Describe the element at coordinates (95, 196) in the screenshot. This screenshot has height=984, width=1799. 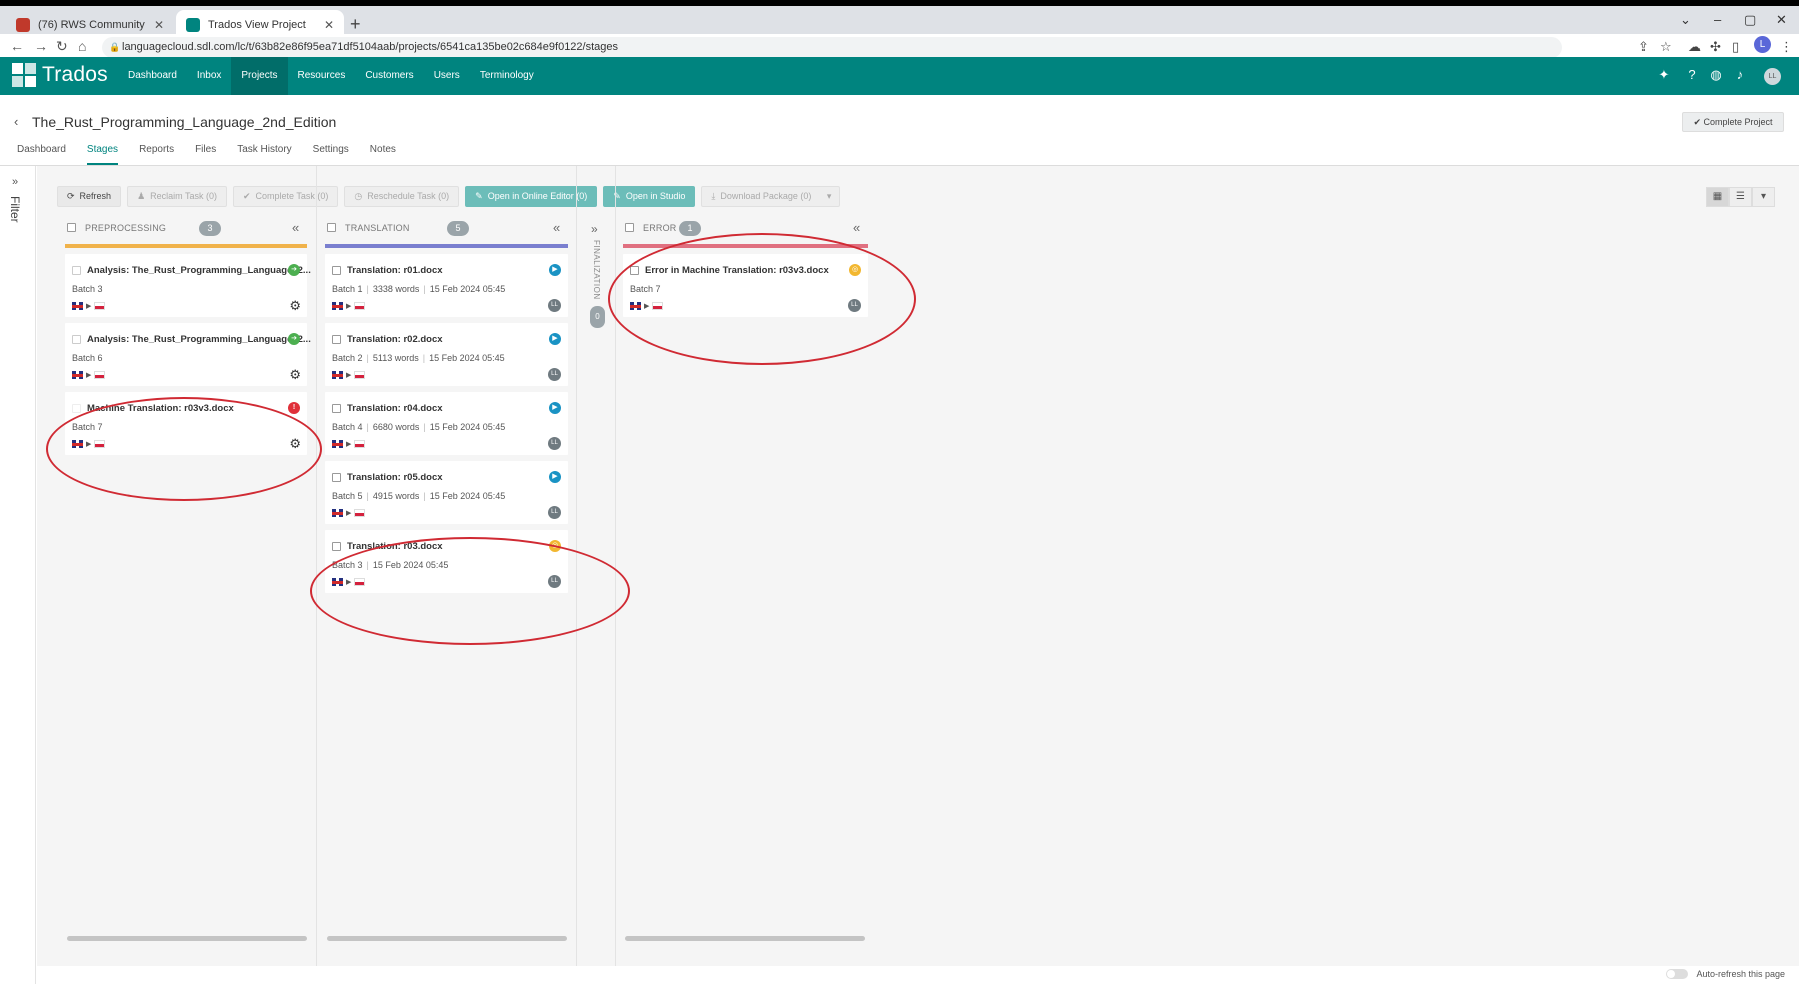
I see `refresh-label: Refresh` at that location.